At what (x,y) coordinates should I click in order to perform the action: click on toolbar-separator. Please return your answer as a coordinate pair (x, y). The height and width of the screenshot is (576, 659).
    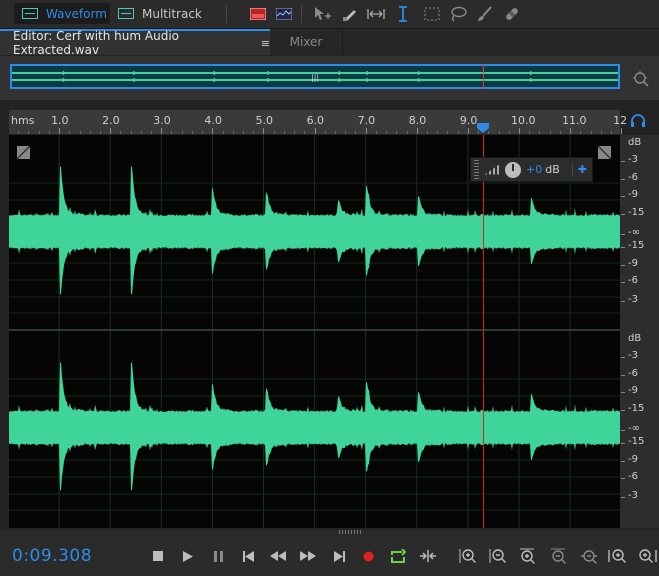
    Looking at the image, I should click on (226, 14).